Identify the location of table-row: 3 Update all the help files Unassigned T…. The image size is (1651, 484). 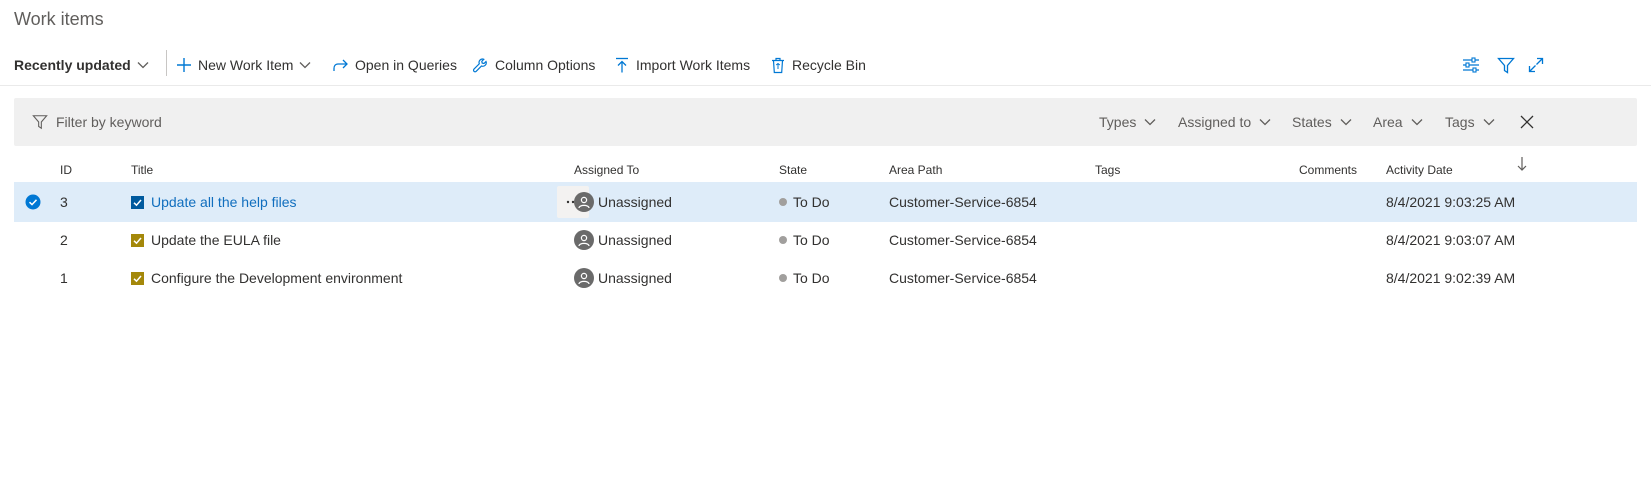
(825, 202).